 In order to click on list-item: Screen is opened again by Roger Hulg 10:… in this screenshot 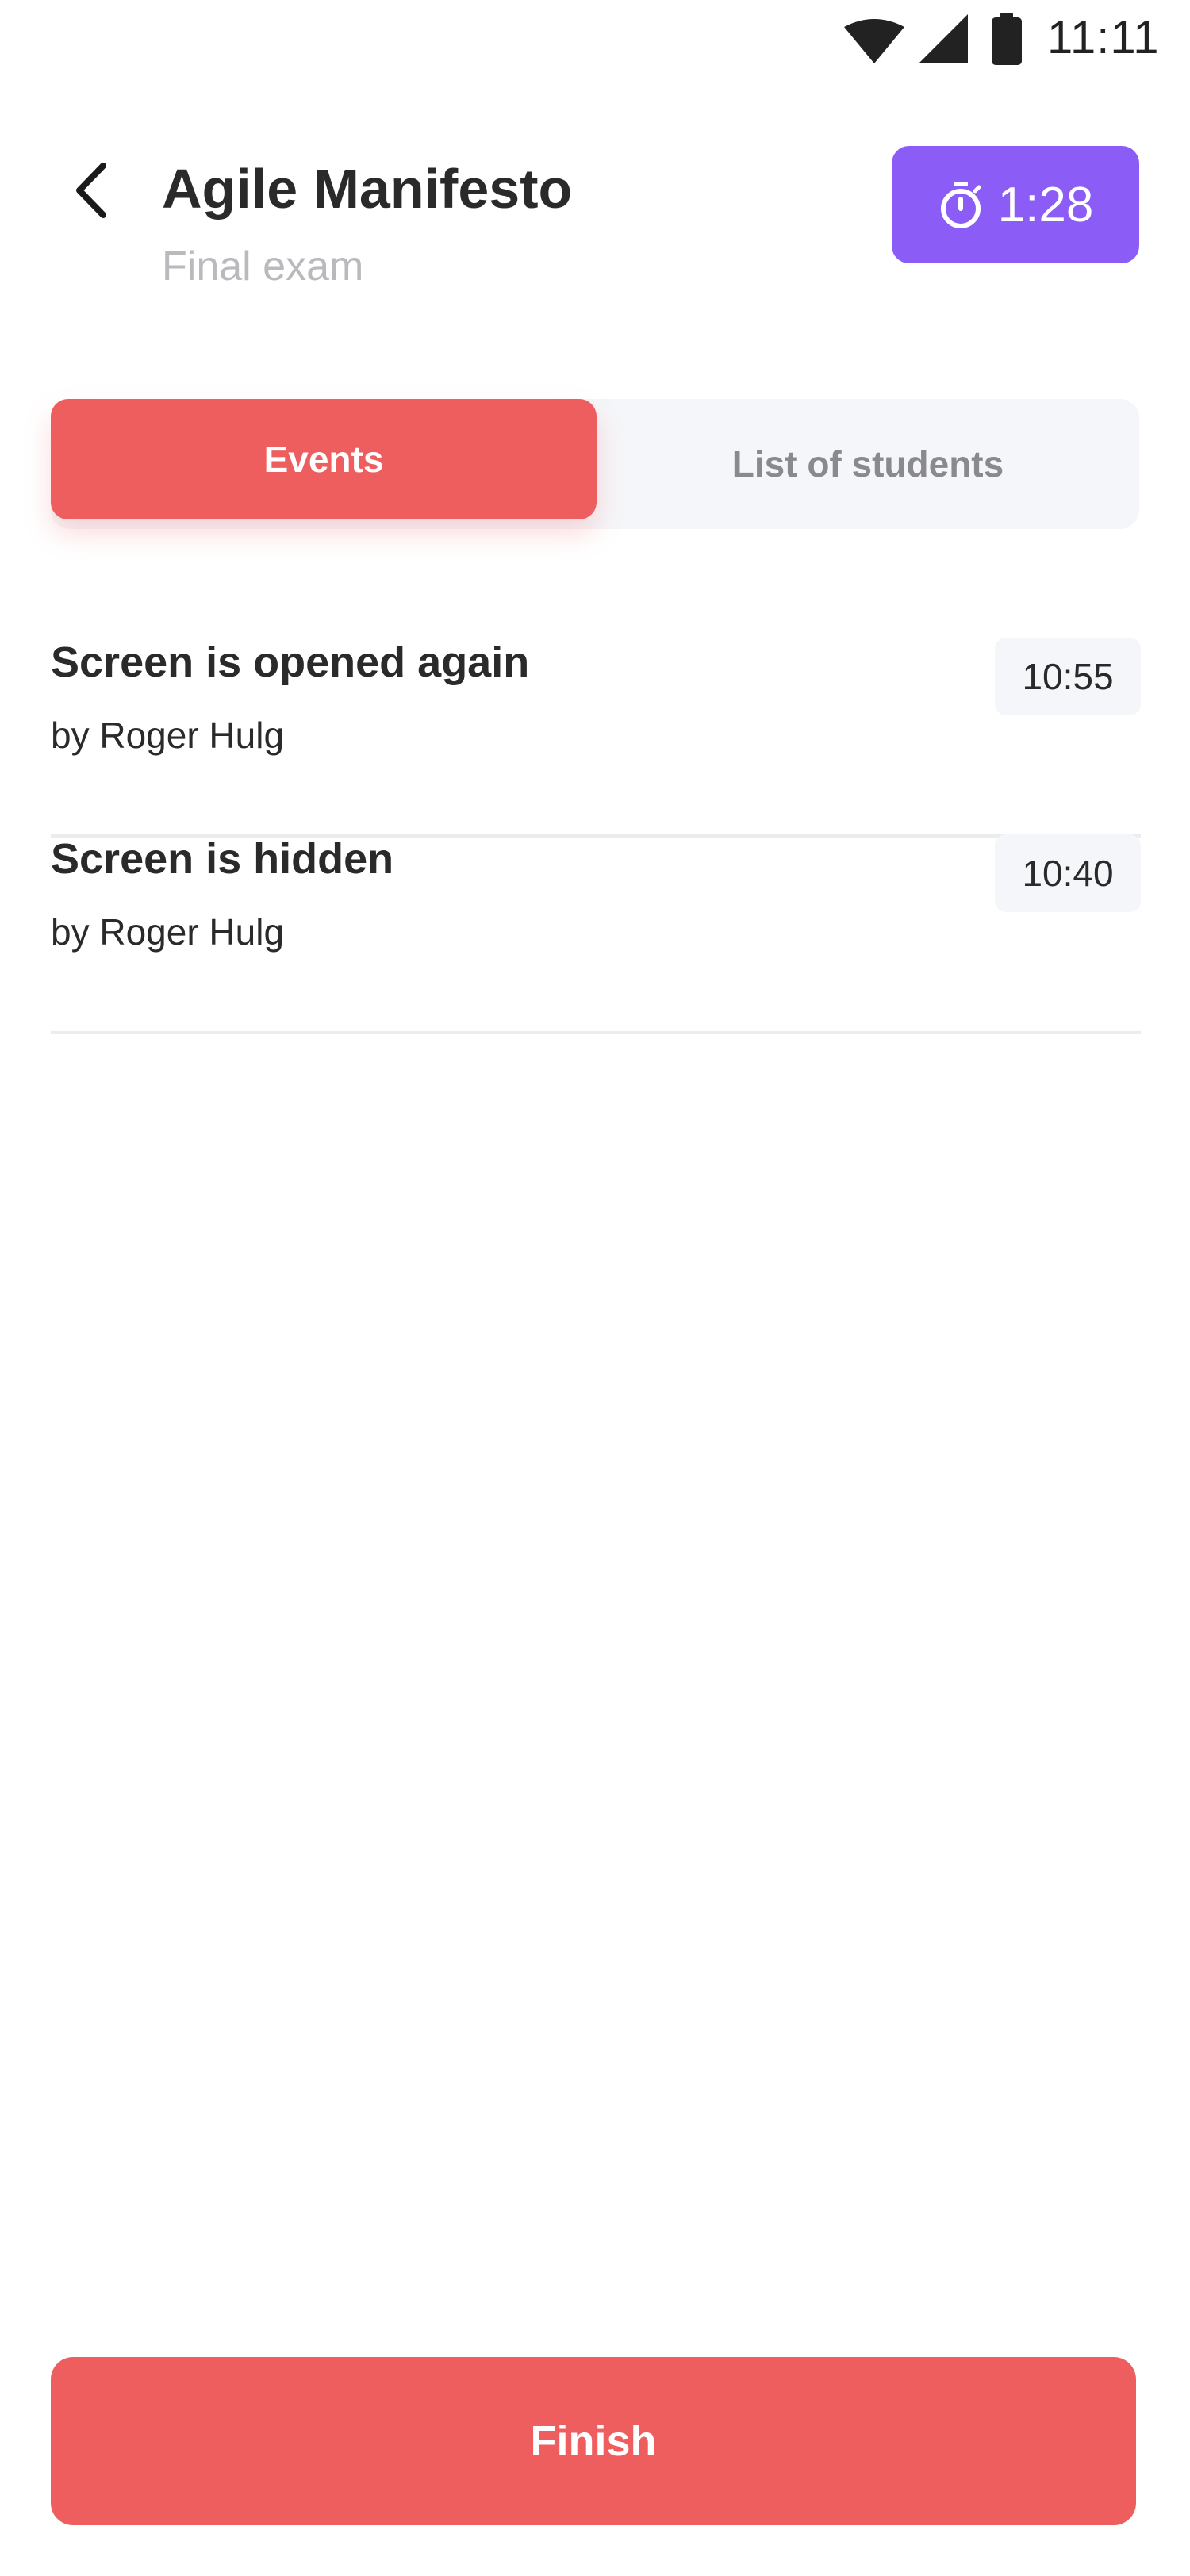, I will do `click(596, 738)`.